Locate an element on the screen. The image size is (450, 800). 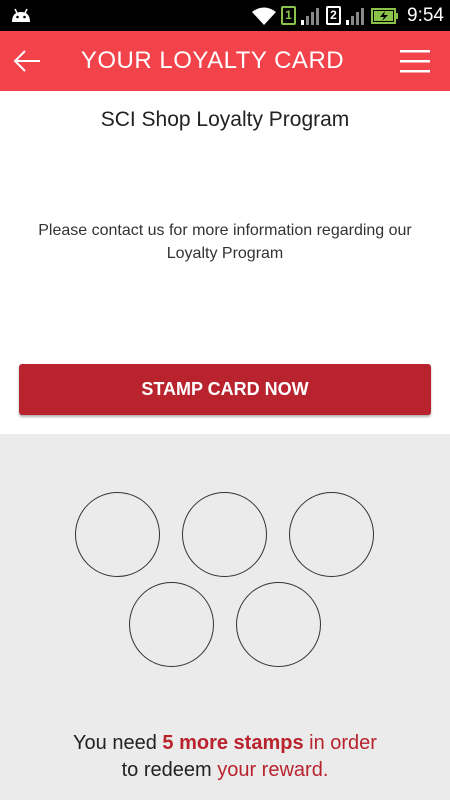
stamps-remaining-count: 5 more stamps is located at coordinates (233, 743).